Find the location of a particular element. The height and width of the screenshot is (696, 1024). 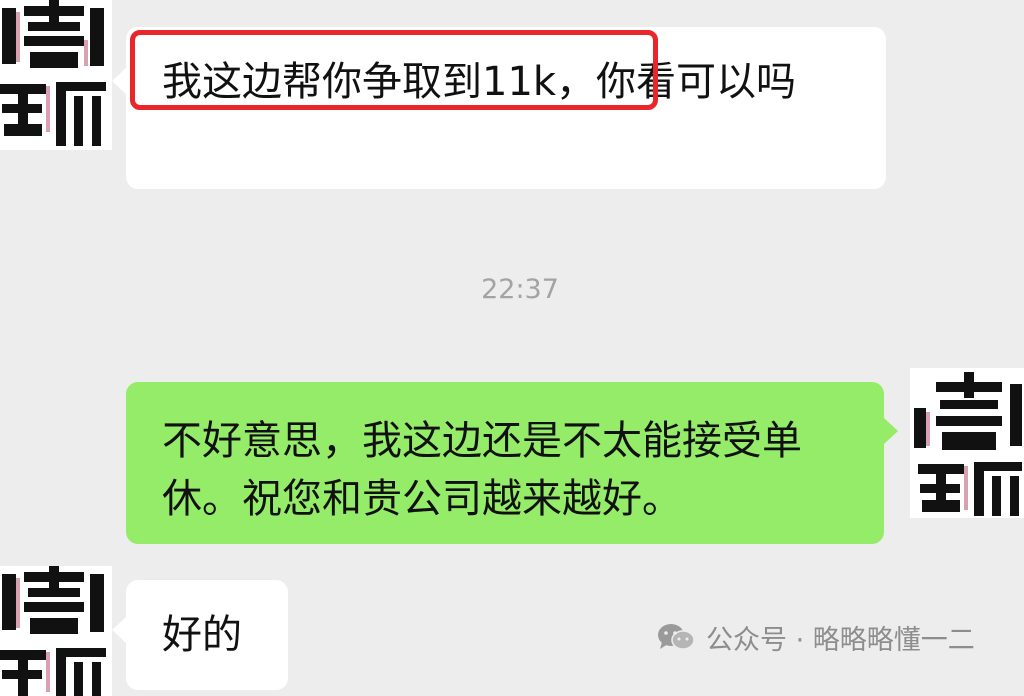

watermark-text: 公众号 · 略略略懂一二 is located at coordinates (840, 640).